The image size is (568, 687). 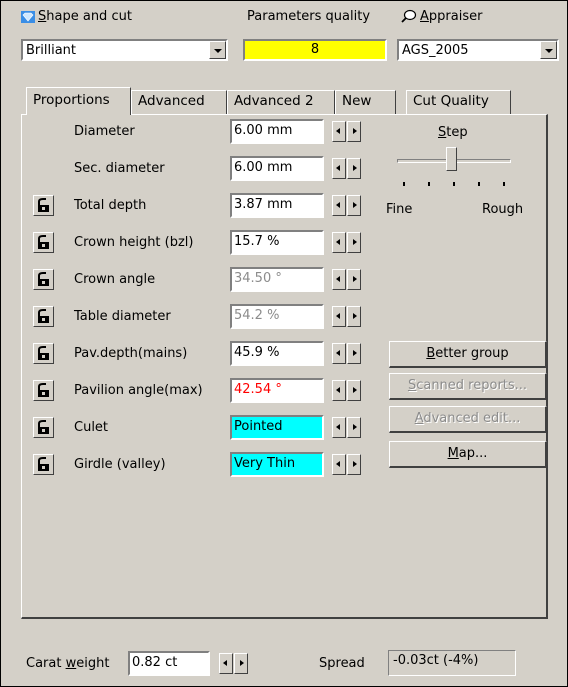 What do you see at coordinates (451, 16) in the screenshot?
I see `appraiser-label: Appraiser` at bounding box center [451, 16].